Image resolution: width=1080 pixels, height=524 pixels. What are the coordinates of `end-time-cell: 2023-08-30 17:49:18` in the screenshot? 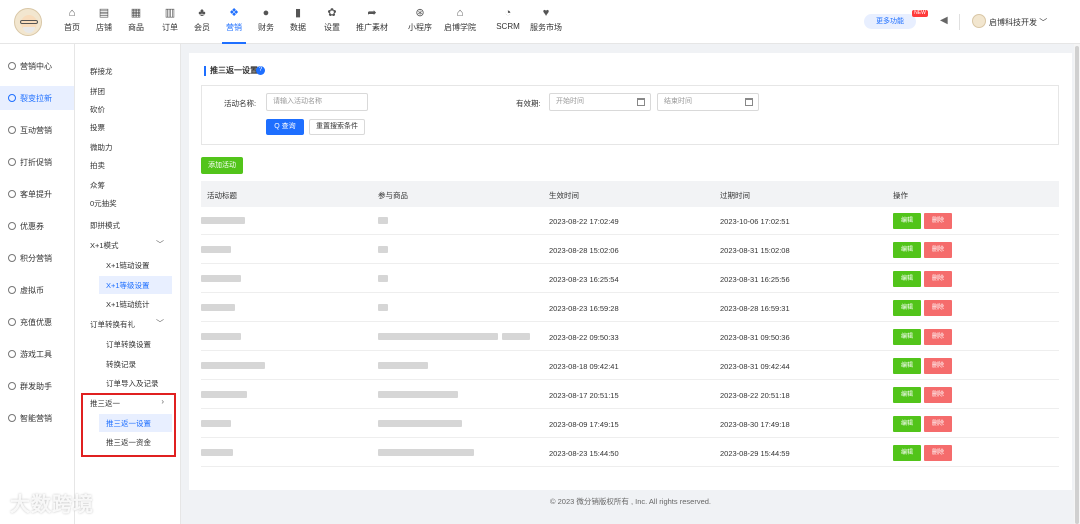 It's located at (755, 424).